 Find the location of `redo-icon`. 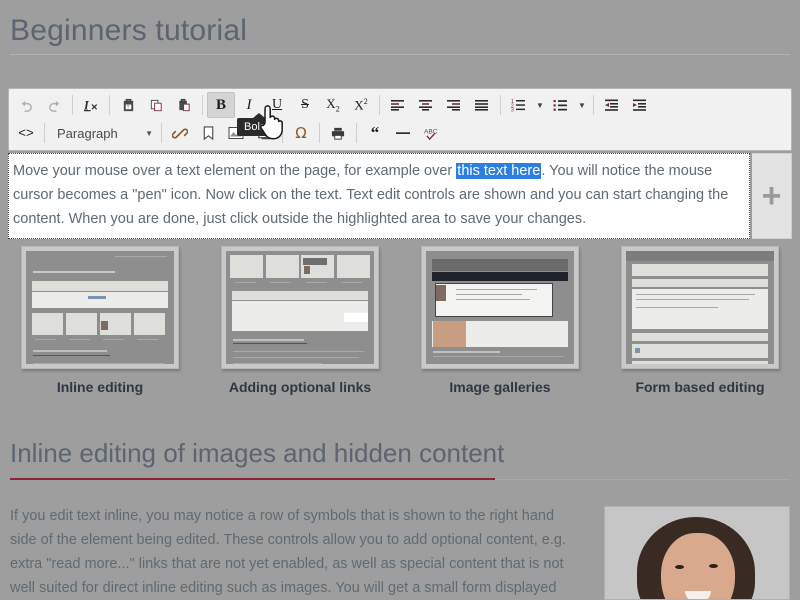

redo-icon is located at coordinates (54, 105).